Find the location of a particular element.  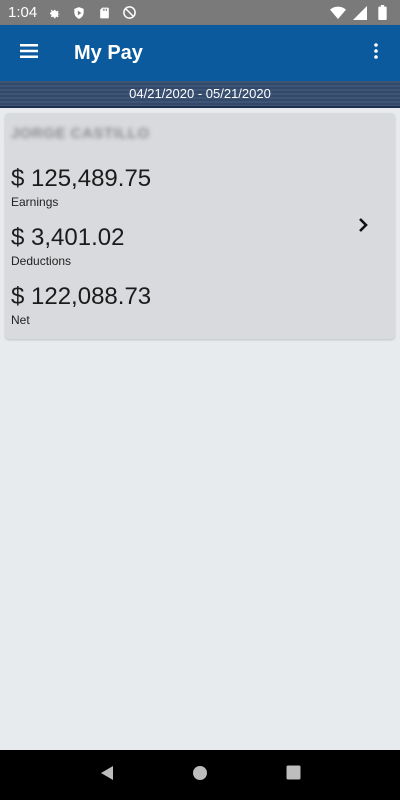

signal-icon is located at coordinates (360, 13).